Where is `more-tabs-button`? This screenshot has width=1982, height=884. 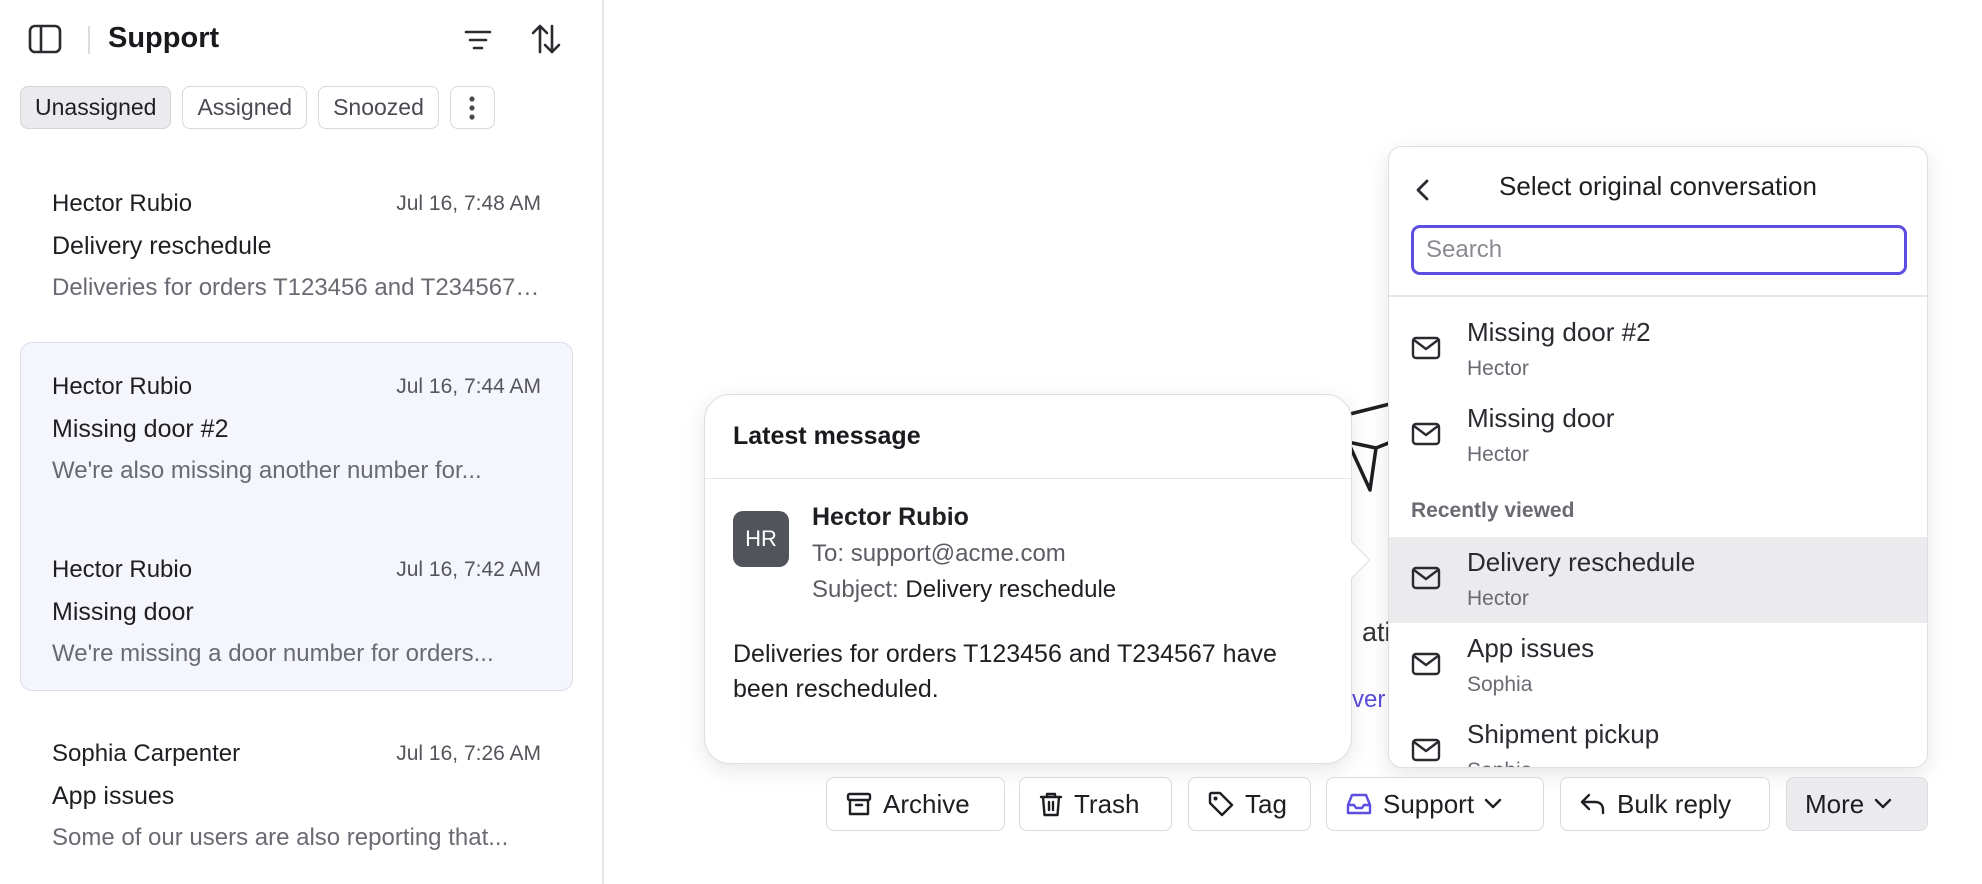
more-tabs-button is located at coordinates (472, 107).